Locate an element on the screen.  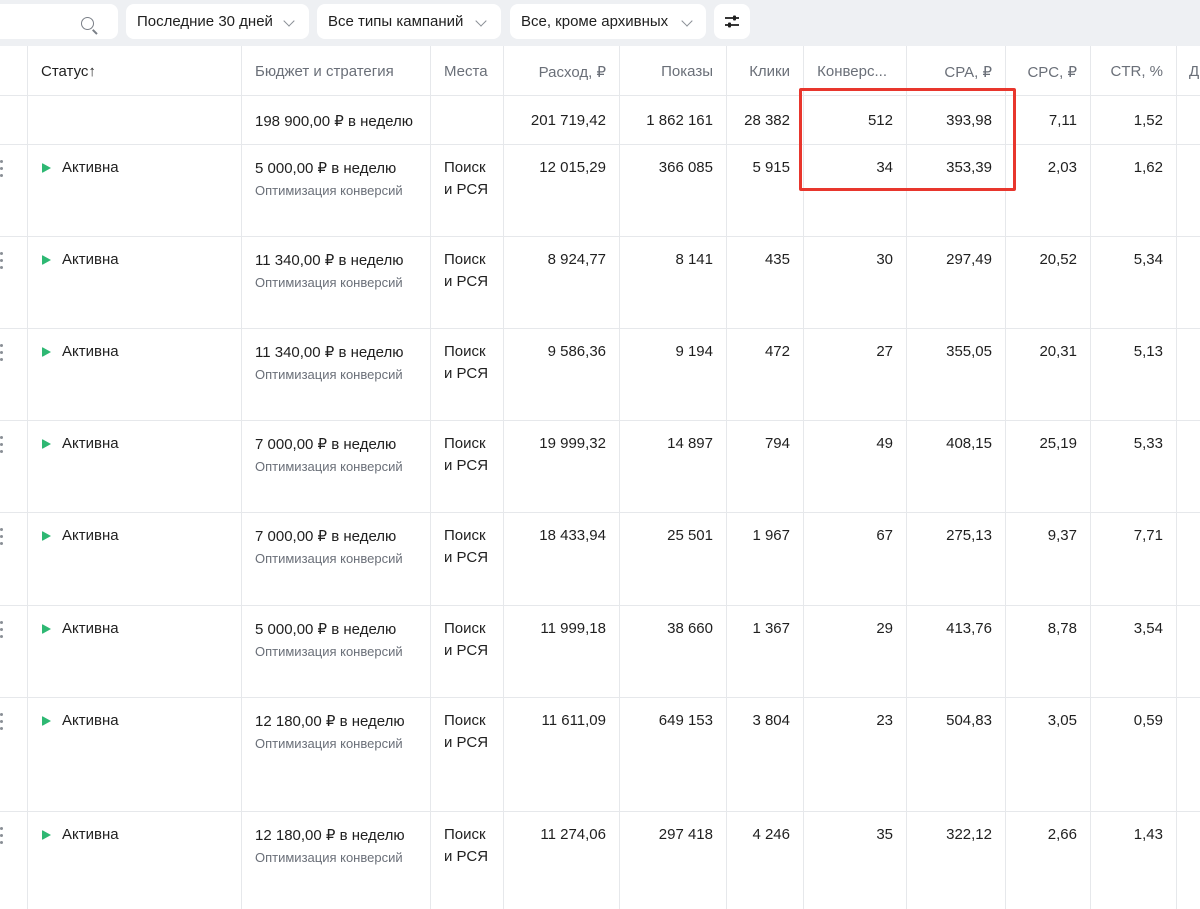
column-header-clicks: Клики is located at coordinates (758, 71).